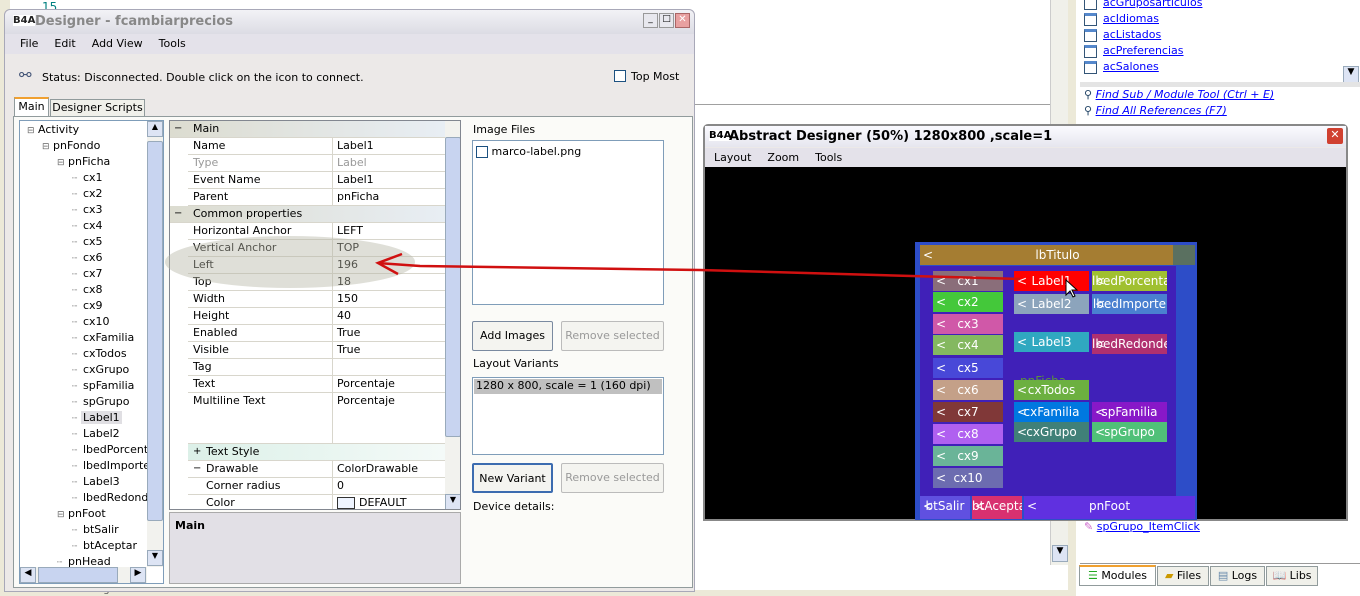 The image size is (1360, 596). Describe the element at coordinates (317, 299) in the screenshot. I see `property-row: Width 150` at that location.